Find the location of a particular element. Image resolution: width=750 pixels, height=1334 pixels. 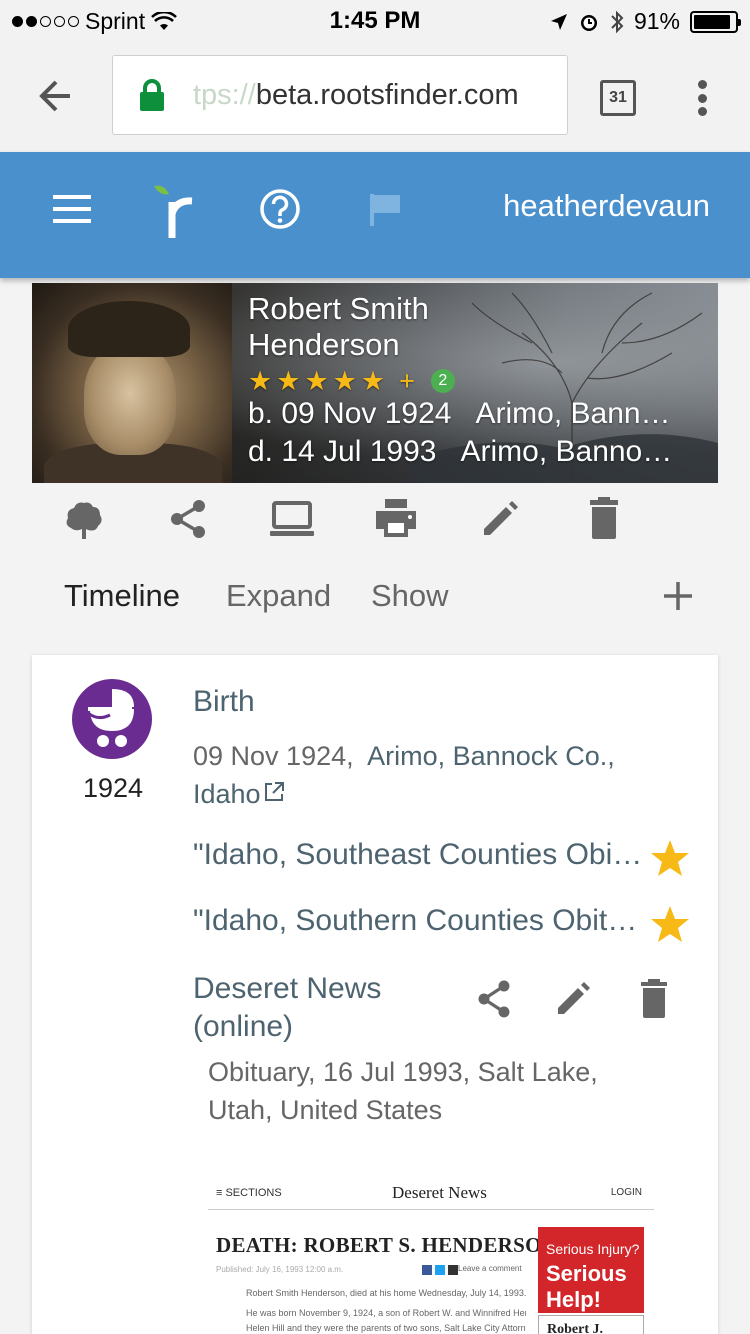

browser-toolbar: tps://beta.rootsfinder.com 31 is located at coordinates (375, 97).